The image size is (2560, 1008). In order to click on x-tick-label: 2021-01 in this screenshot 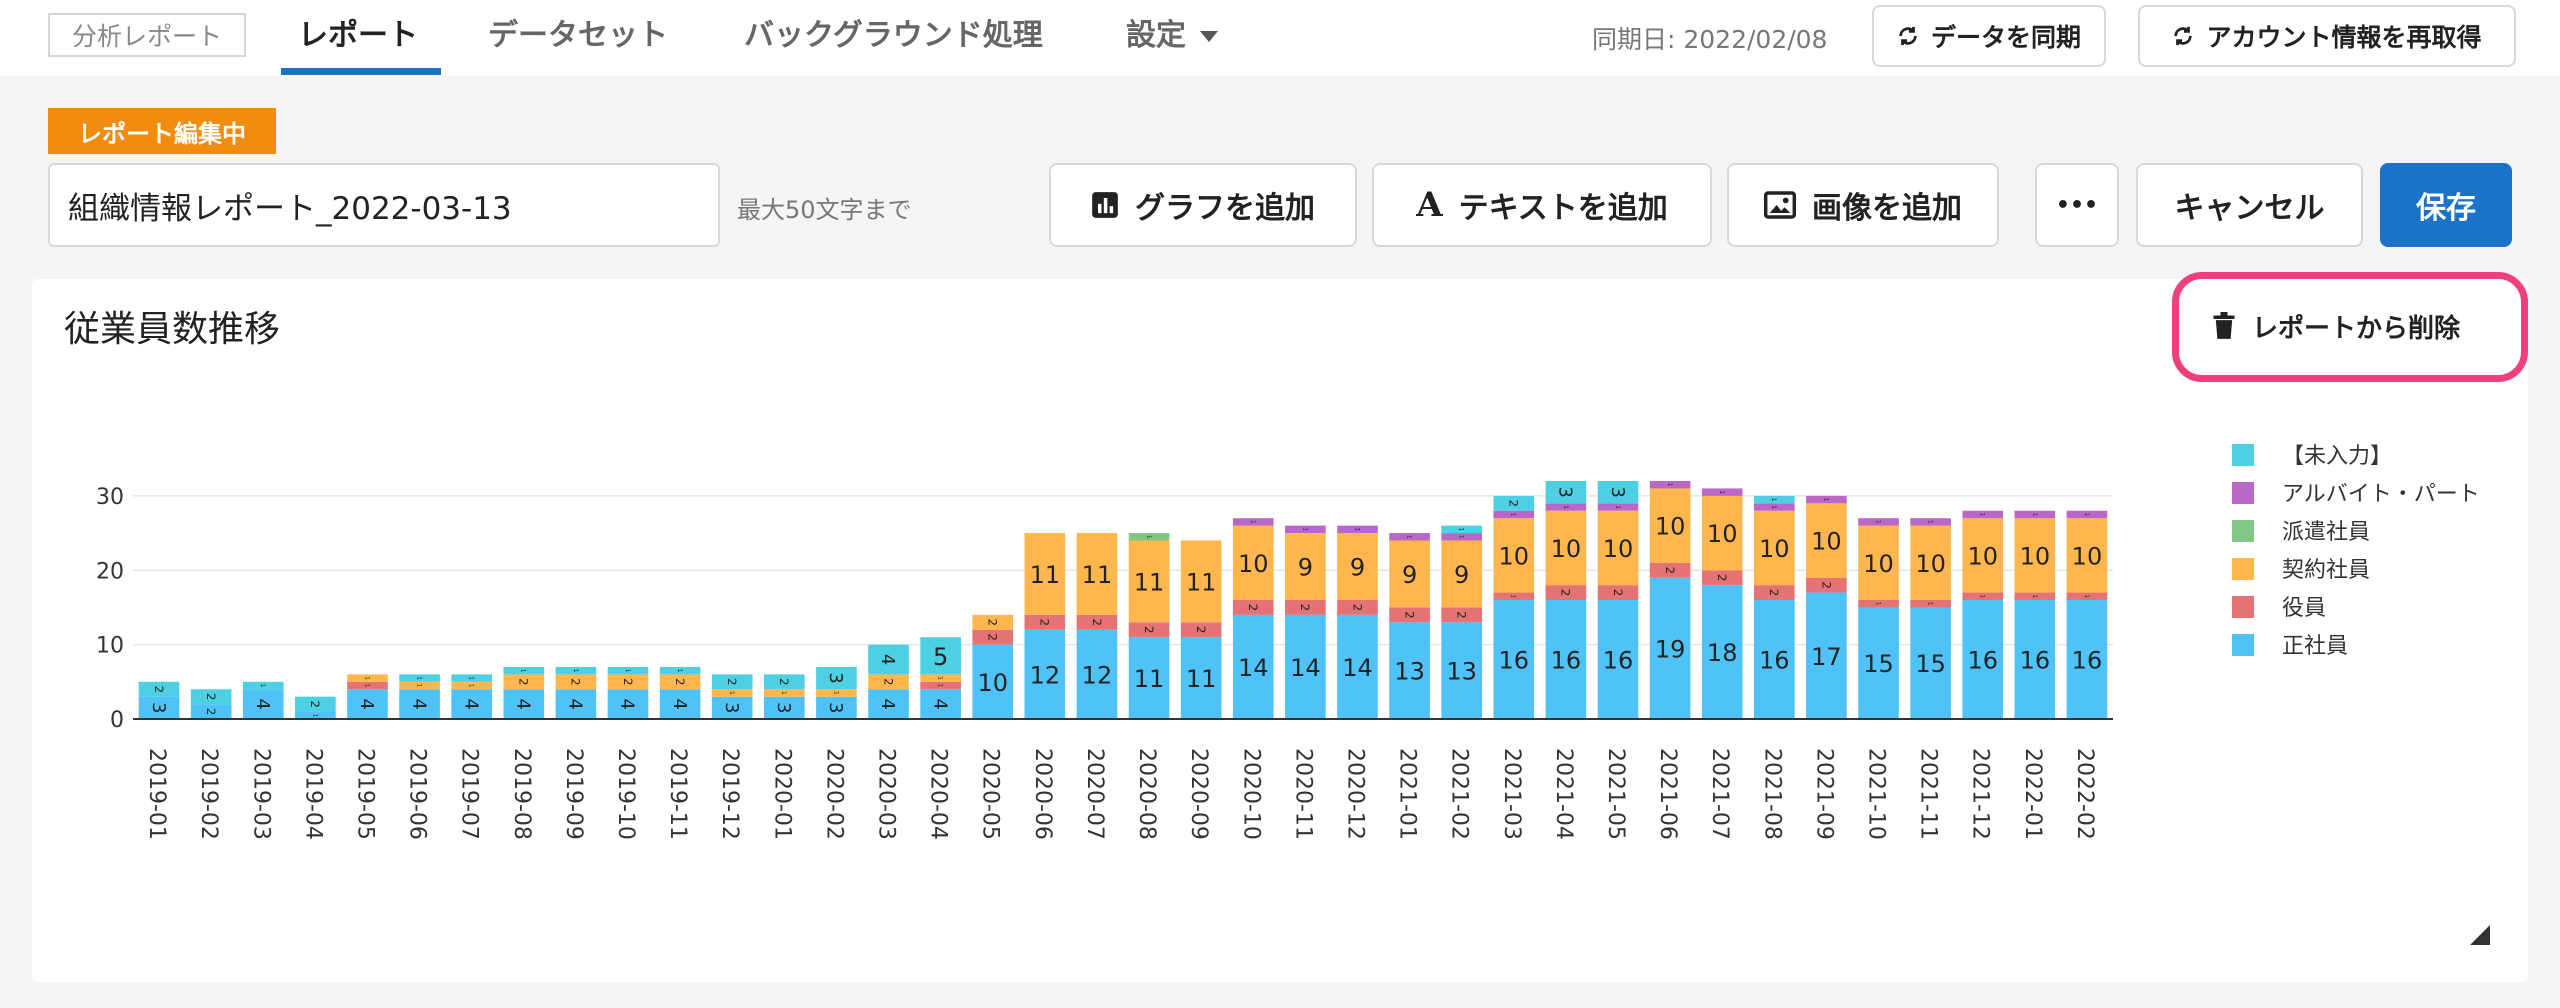, I will do `click(1407, 794)`.